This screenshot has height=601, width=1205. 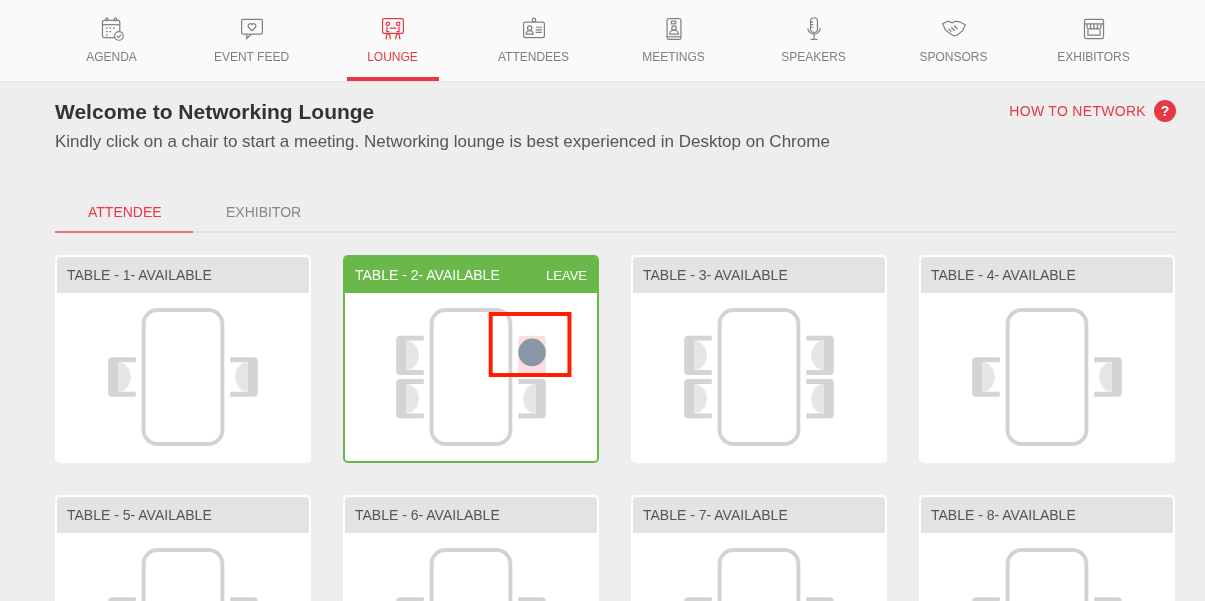 I want to click on page-title: Welcome to Networking Lounge, so click(x=215, y=112).